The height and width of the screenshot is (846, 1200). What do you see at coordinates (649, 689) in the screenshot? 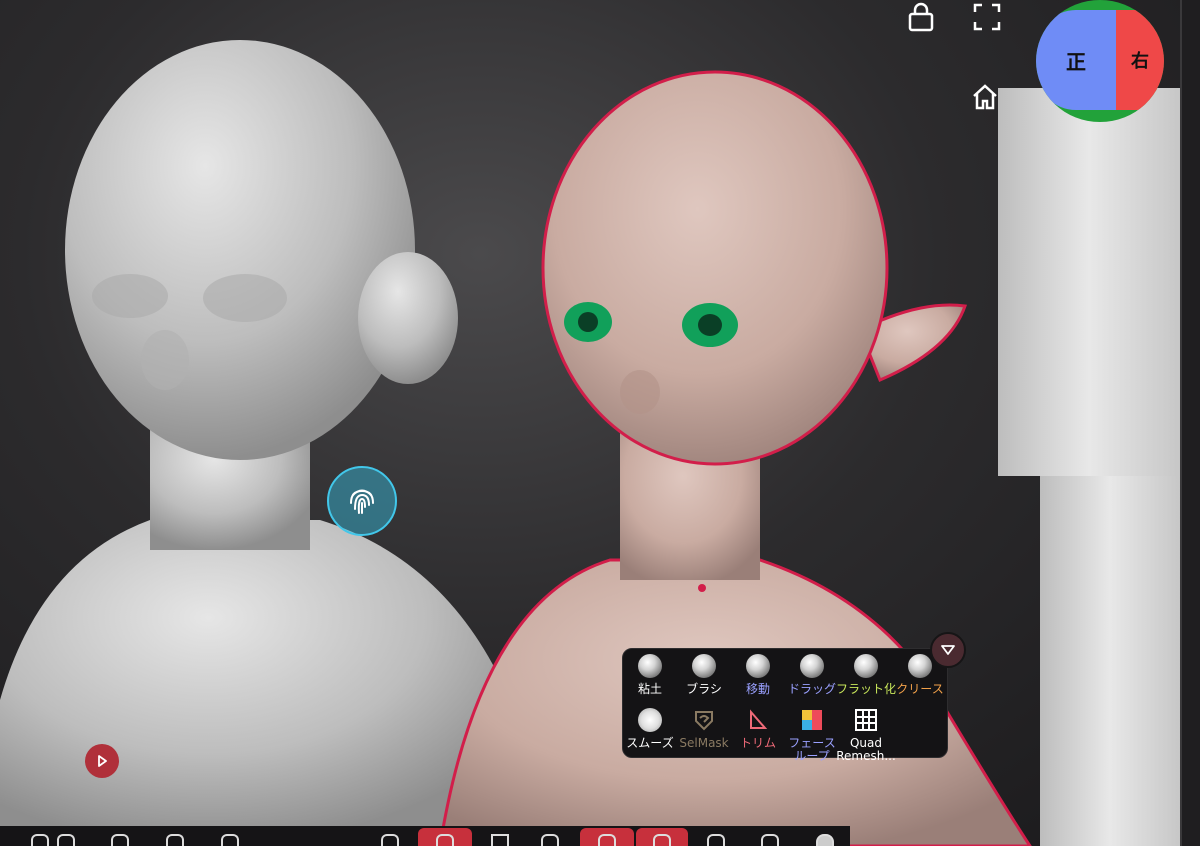
I see `tool-label: 粘土` at bounding box center [649, 689].